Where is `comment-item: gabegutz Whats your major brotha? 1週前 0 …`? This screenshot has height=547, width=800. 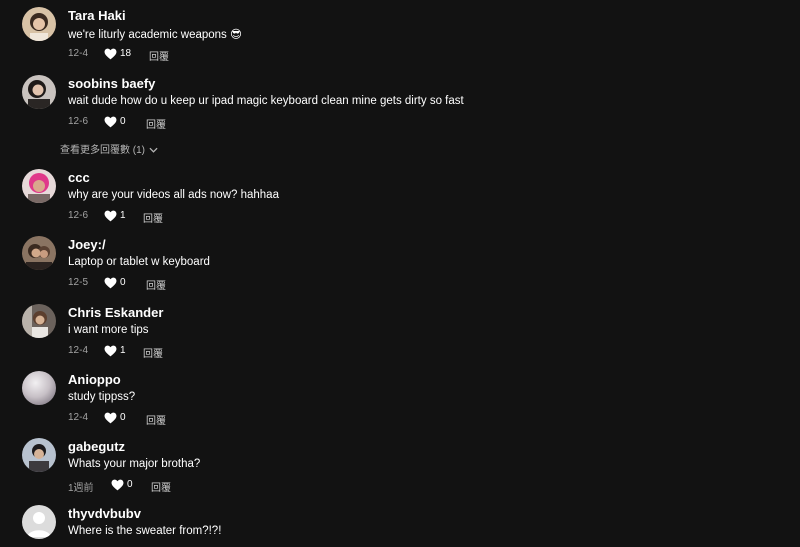 comment-item: gabegutz Whats your major brotha? 1週前 0 … is located at coordinates (400, 468).